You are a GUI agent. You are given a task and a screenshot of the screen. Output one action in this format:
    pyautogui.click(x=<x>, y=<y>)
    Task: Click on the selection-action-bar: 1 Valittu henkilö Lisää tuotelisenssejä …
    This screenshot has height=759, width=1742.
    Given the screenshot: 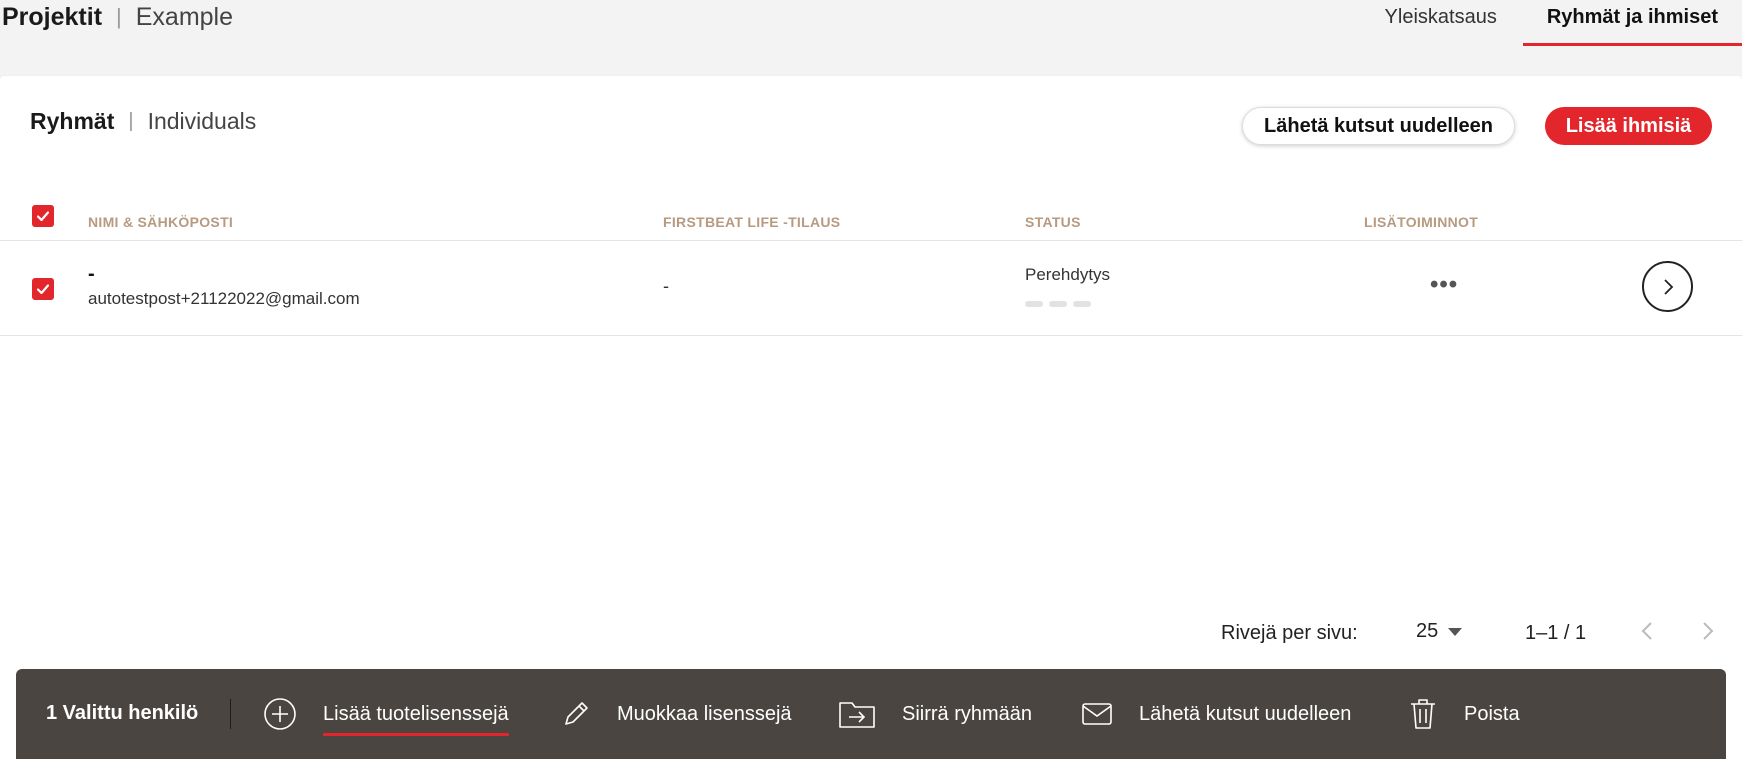 What is the action you would take?
    pyautogui.click(x=871, y=714)
    